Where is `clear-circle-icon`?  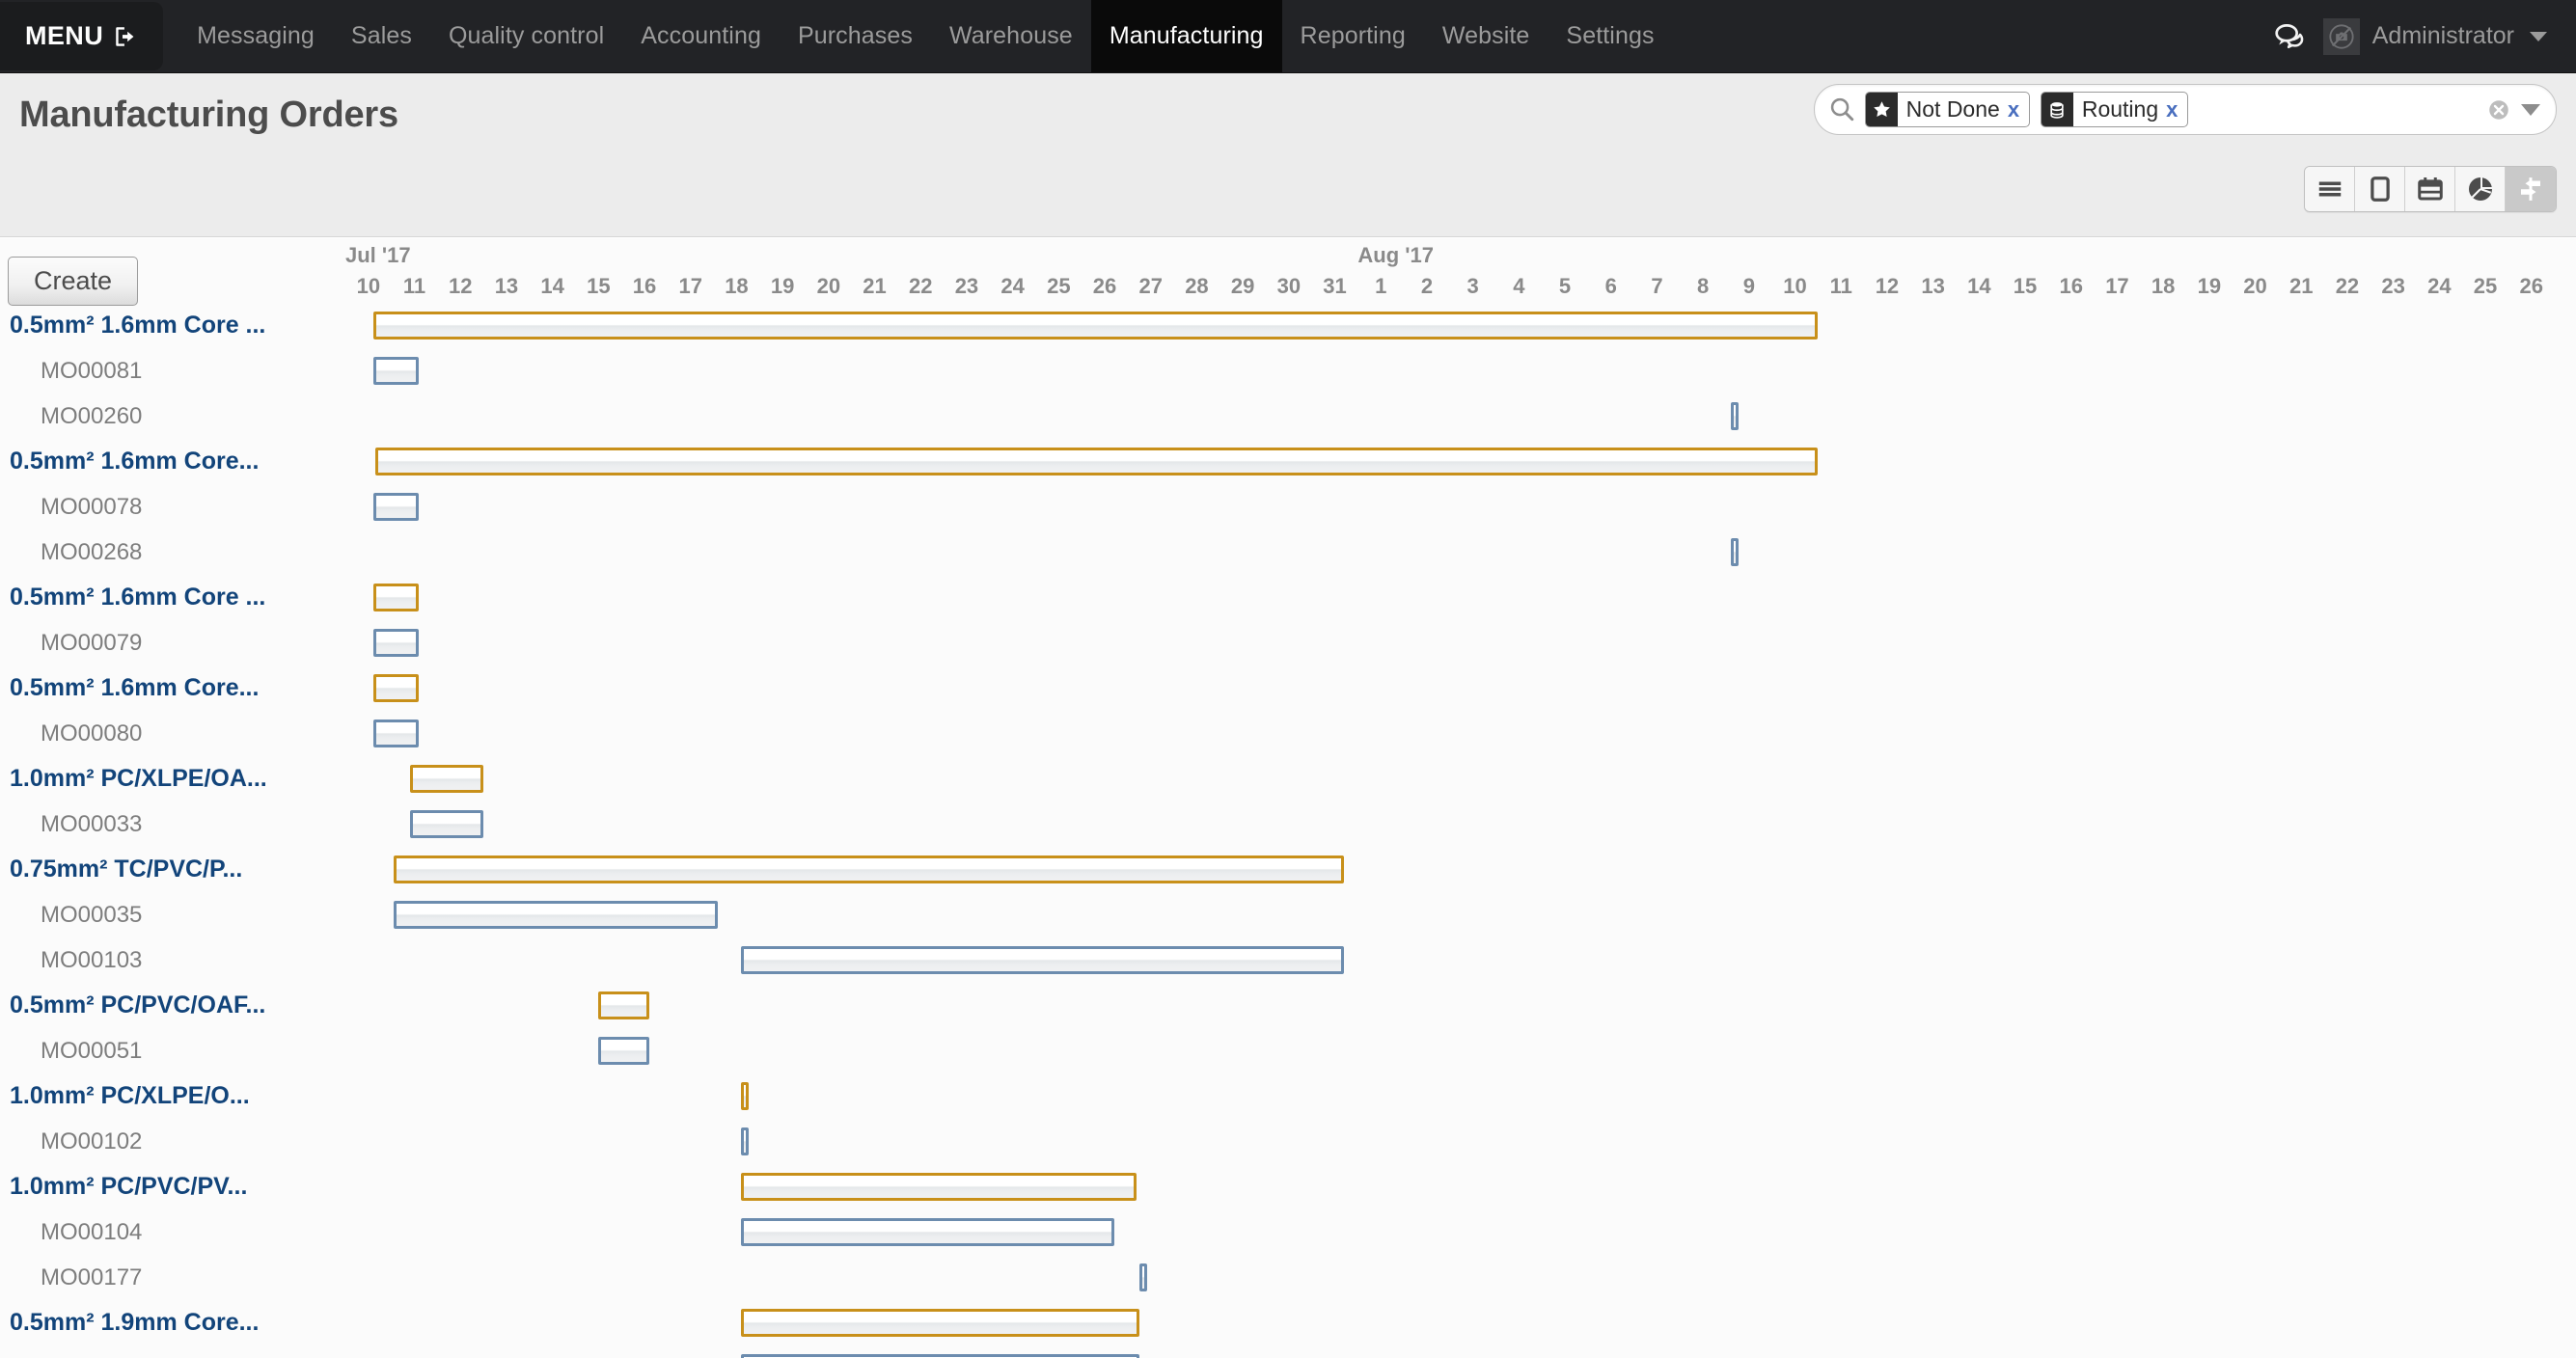 clear-circle-icon is located at coordinates (2498, 110).